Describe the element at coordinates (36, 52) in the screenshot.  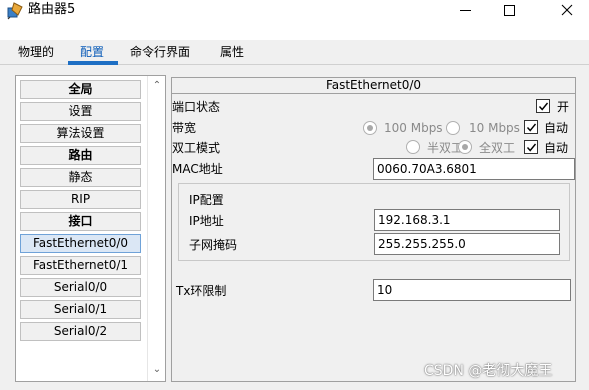
I see `tab-physical: 物理的` at that location.